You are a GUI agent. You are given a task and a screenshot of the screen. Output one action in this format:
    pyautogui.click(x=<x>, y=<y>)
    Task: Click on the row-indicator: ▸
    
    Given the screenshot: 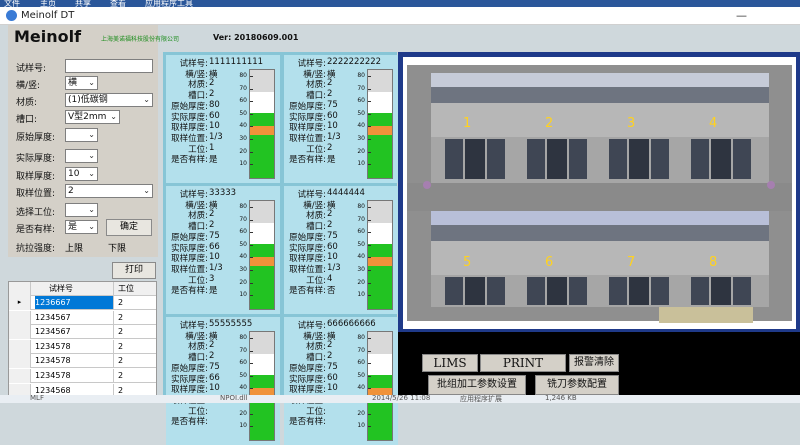 What is the action you would take?
    pyautogui.click(x=20, y=303)
    